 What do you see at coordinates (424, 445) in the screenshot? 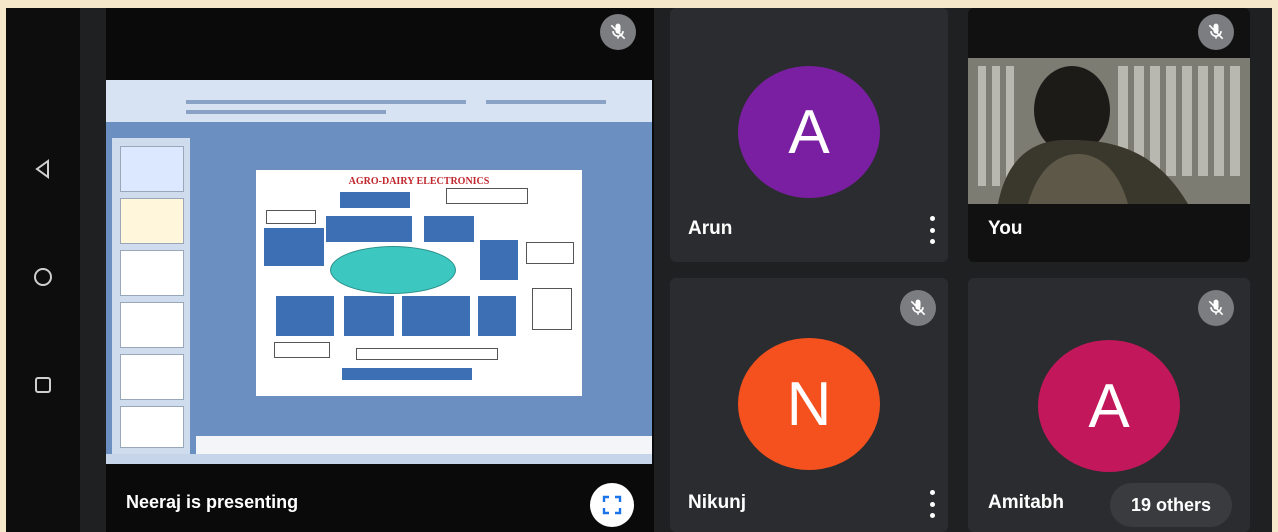
I see `notes-pane` at bounding box center [424, 445].